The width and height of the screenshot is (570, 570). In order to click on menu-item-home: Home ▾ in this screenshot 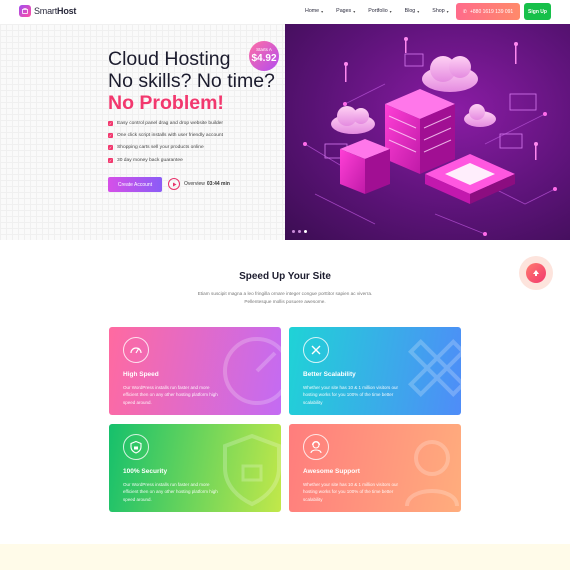, I will do `click(314, 11)`.